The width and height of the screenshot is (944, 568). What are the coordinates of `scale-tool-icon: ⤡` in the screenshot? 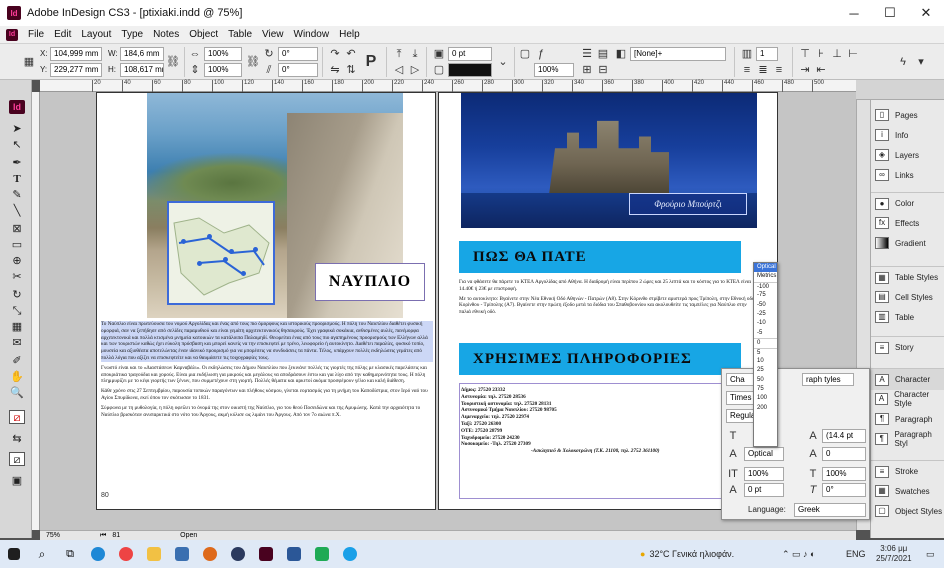 It's located at (17, 311).